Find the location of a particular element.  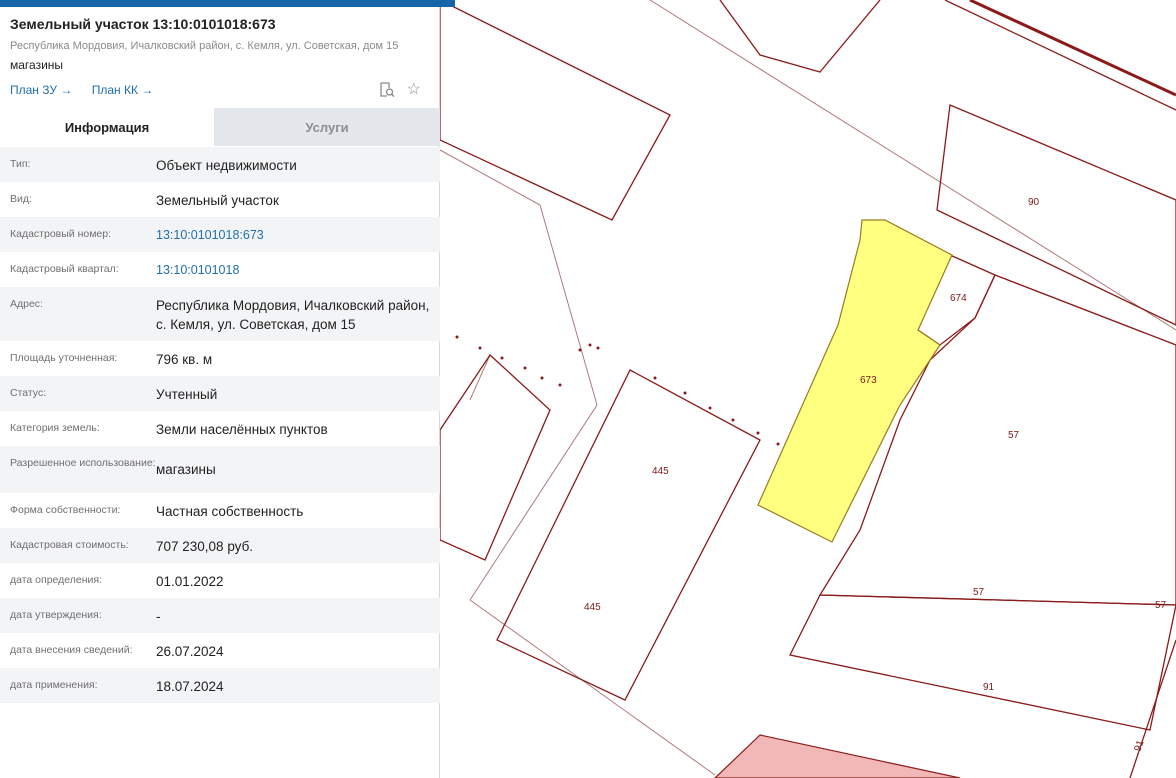

tab-bar: Информация Услуги is located at coordinates (220, 127).